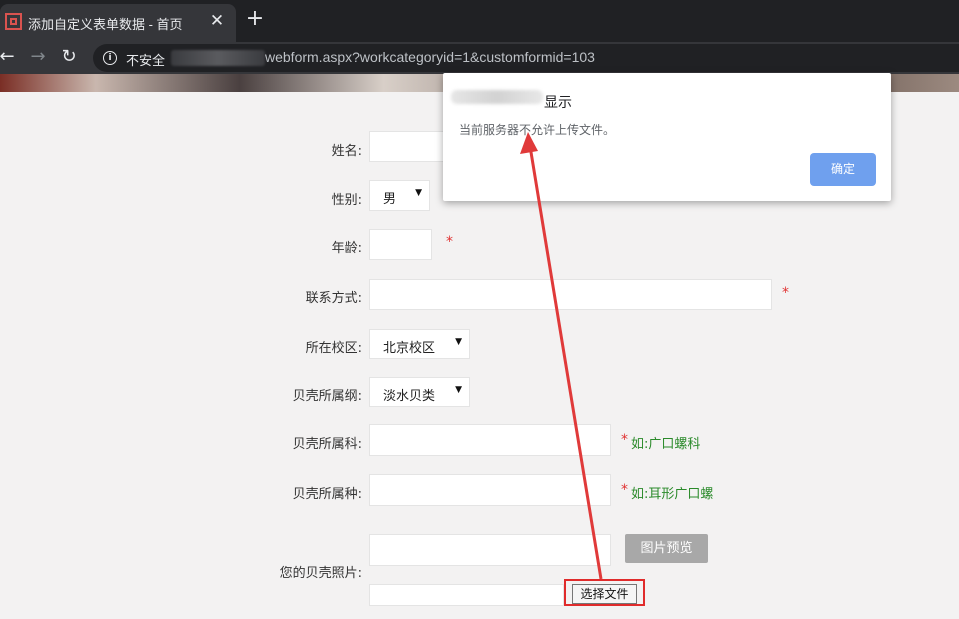 Image resolution: width=959 pixels, height=619 pixels. What do you see at coordinates (105, 24) in the screenshot?
I see `tab-title: 添加自定义表单数据 - 首页` at bounding box center [105, 24].